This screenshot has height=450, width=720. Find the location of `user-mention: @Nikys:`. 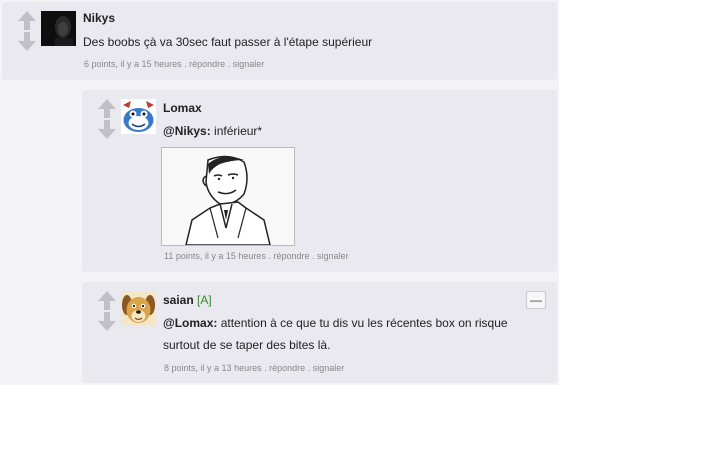

user-mention: @Nikys: is located at coordinates (187, 131).